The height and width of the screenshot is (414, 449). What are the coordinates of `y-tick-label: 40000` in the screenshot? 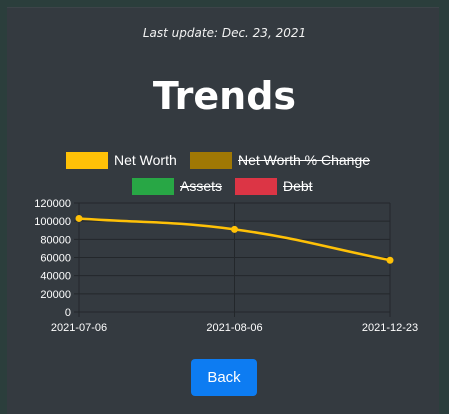 It's located at (55, 277).